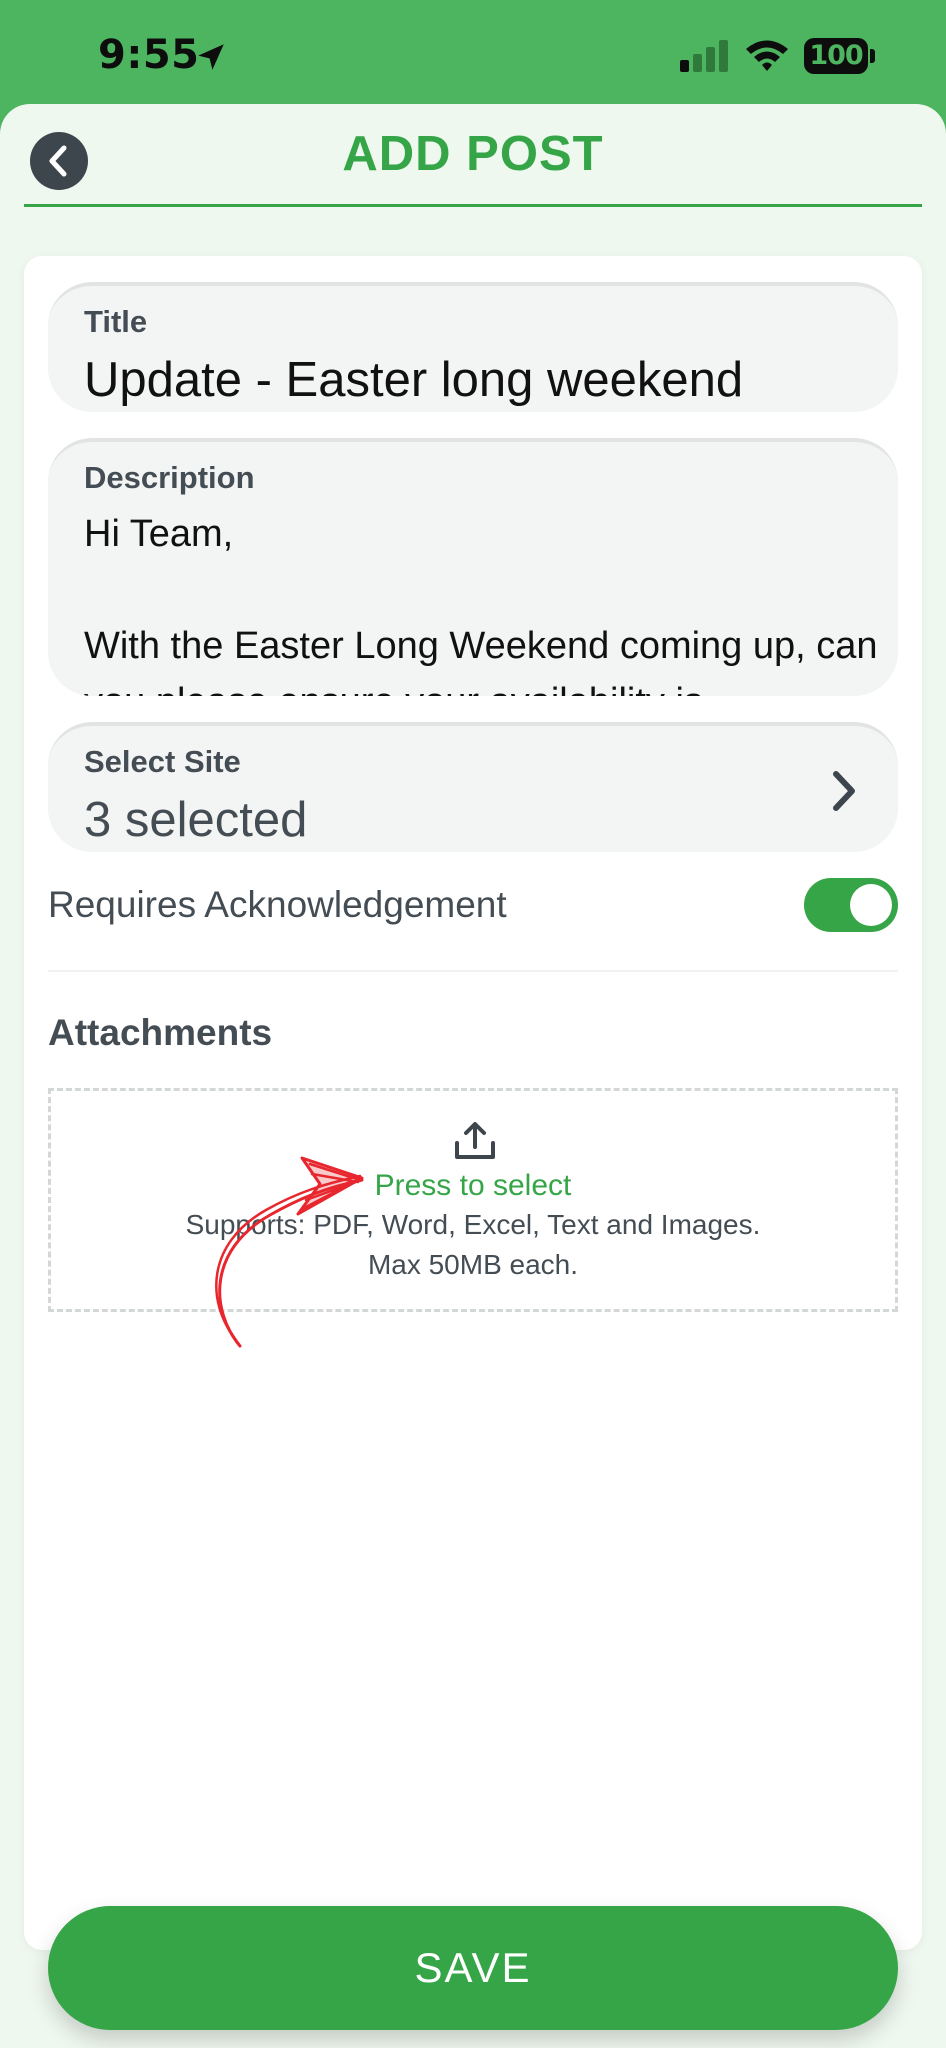 The image size is (946, 2048). I want to click on cellular-signal-icon, so click(704, 56).